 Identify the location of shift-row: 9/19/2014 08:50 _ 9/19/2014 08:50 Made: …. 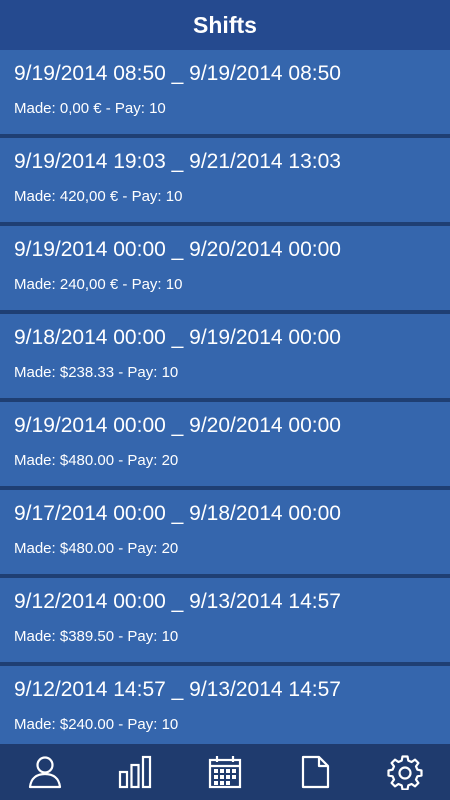
(225, 94).